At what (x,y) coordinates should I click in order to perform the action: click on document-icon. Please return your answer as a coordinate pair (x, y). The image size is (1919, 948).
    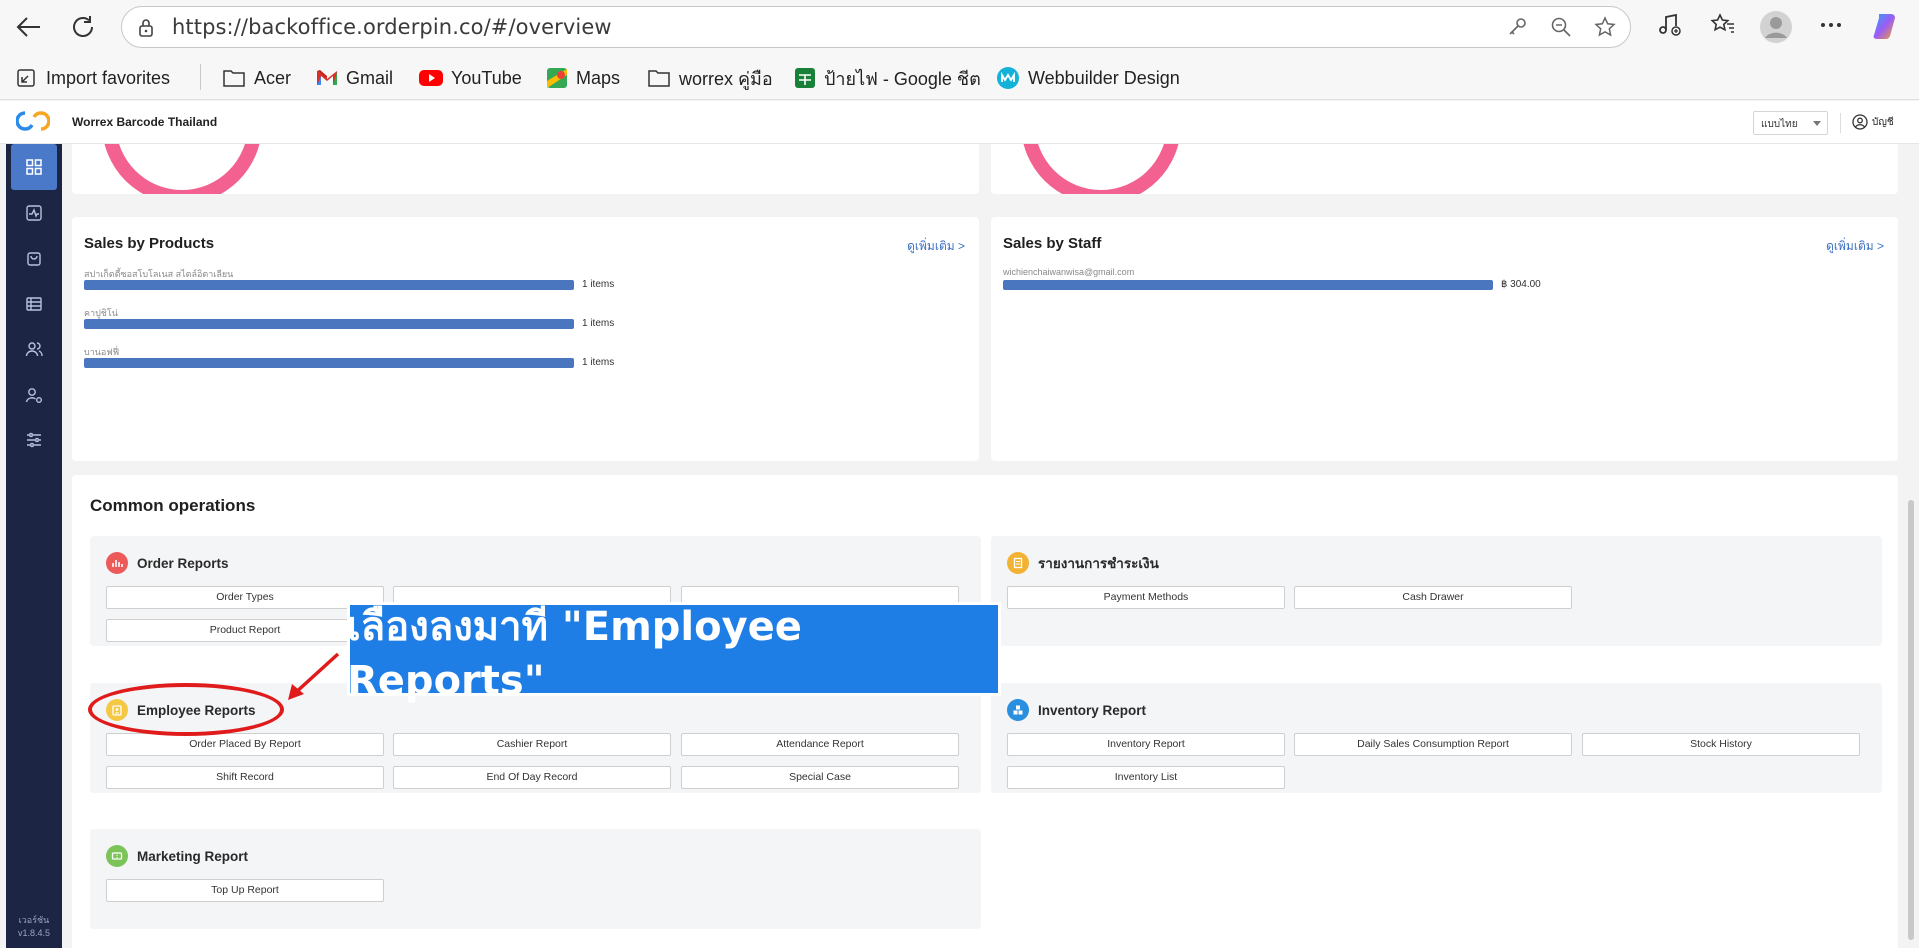
    Looking at the image, I should click on (1018, 563).